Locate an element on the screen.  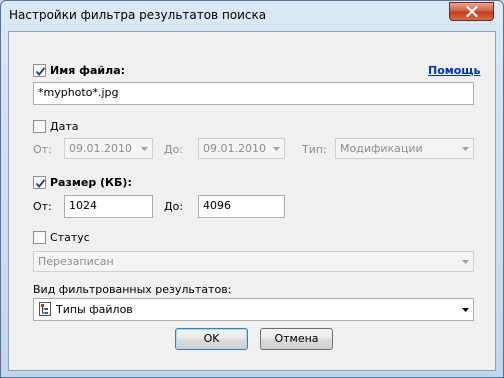
title-bar: Настройки фильтра результатов поиска is located at coordinates (252, 16).